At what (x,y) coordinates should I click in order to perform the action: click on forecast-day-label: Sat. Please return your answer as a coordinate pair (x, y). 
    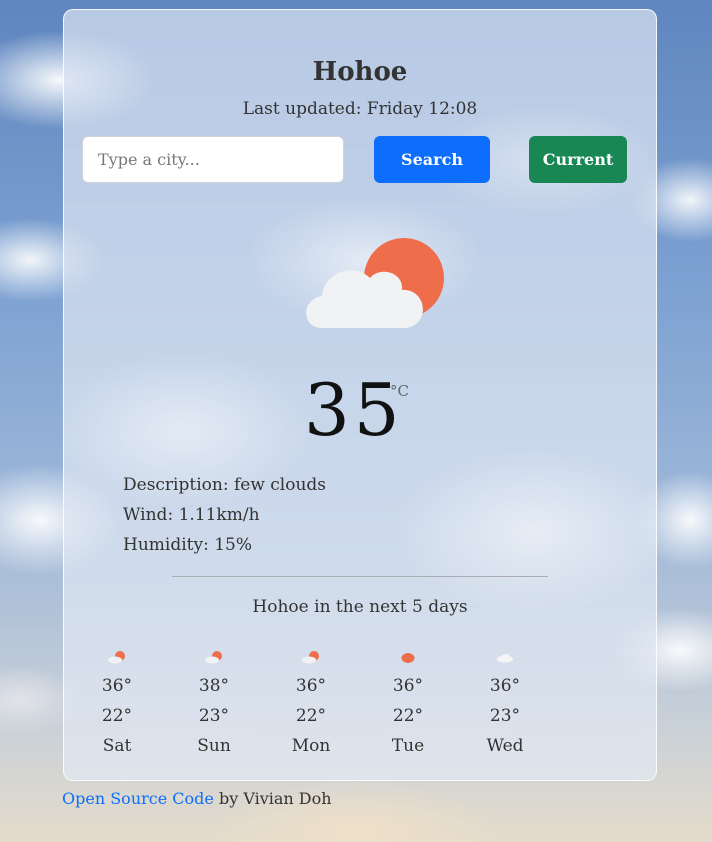
    Looking at the image, I should click on (117, 746).